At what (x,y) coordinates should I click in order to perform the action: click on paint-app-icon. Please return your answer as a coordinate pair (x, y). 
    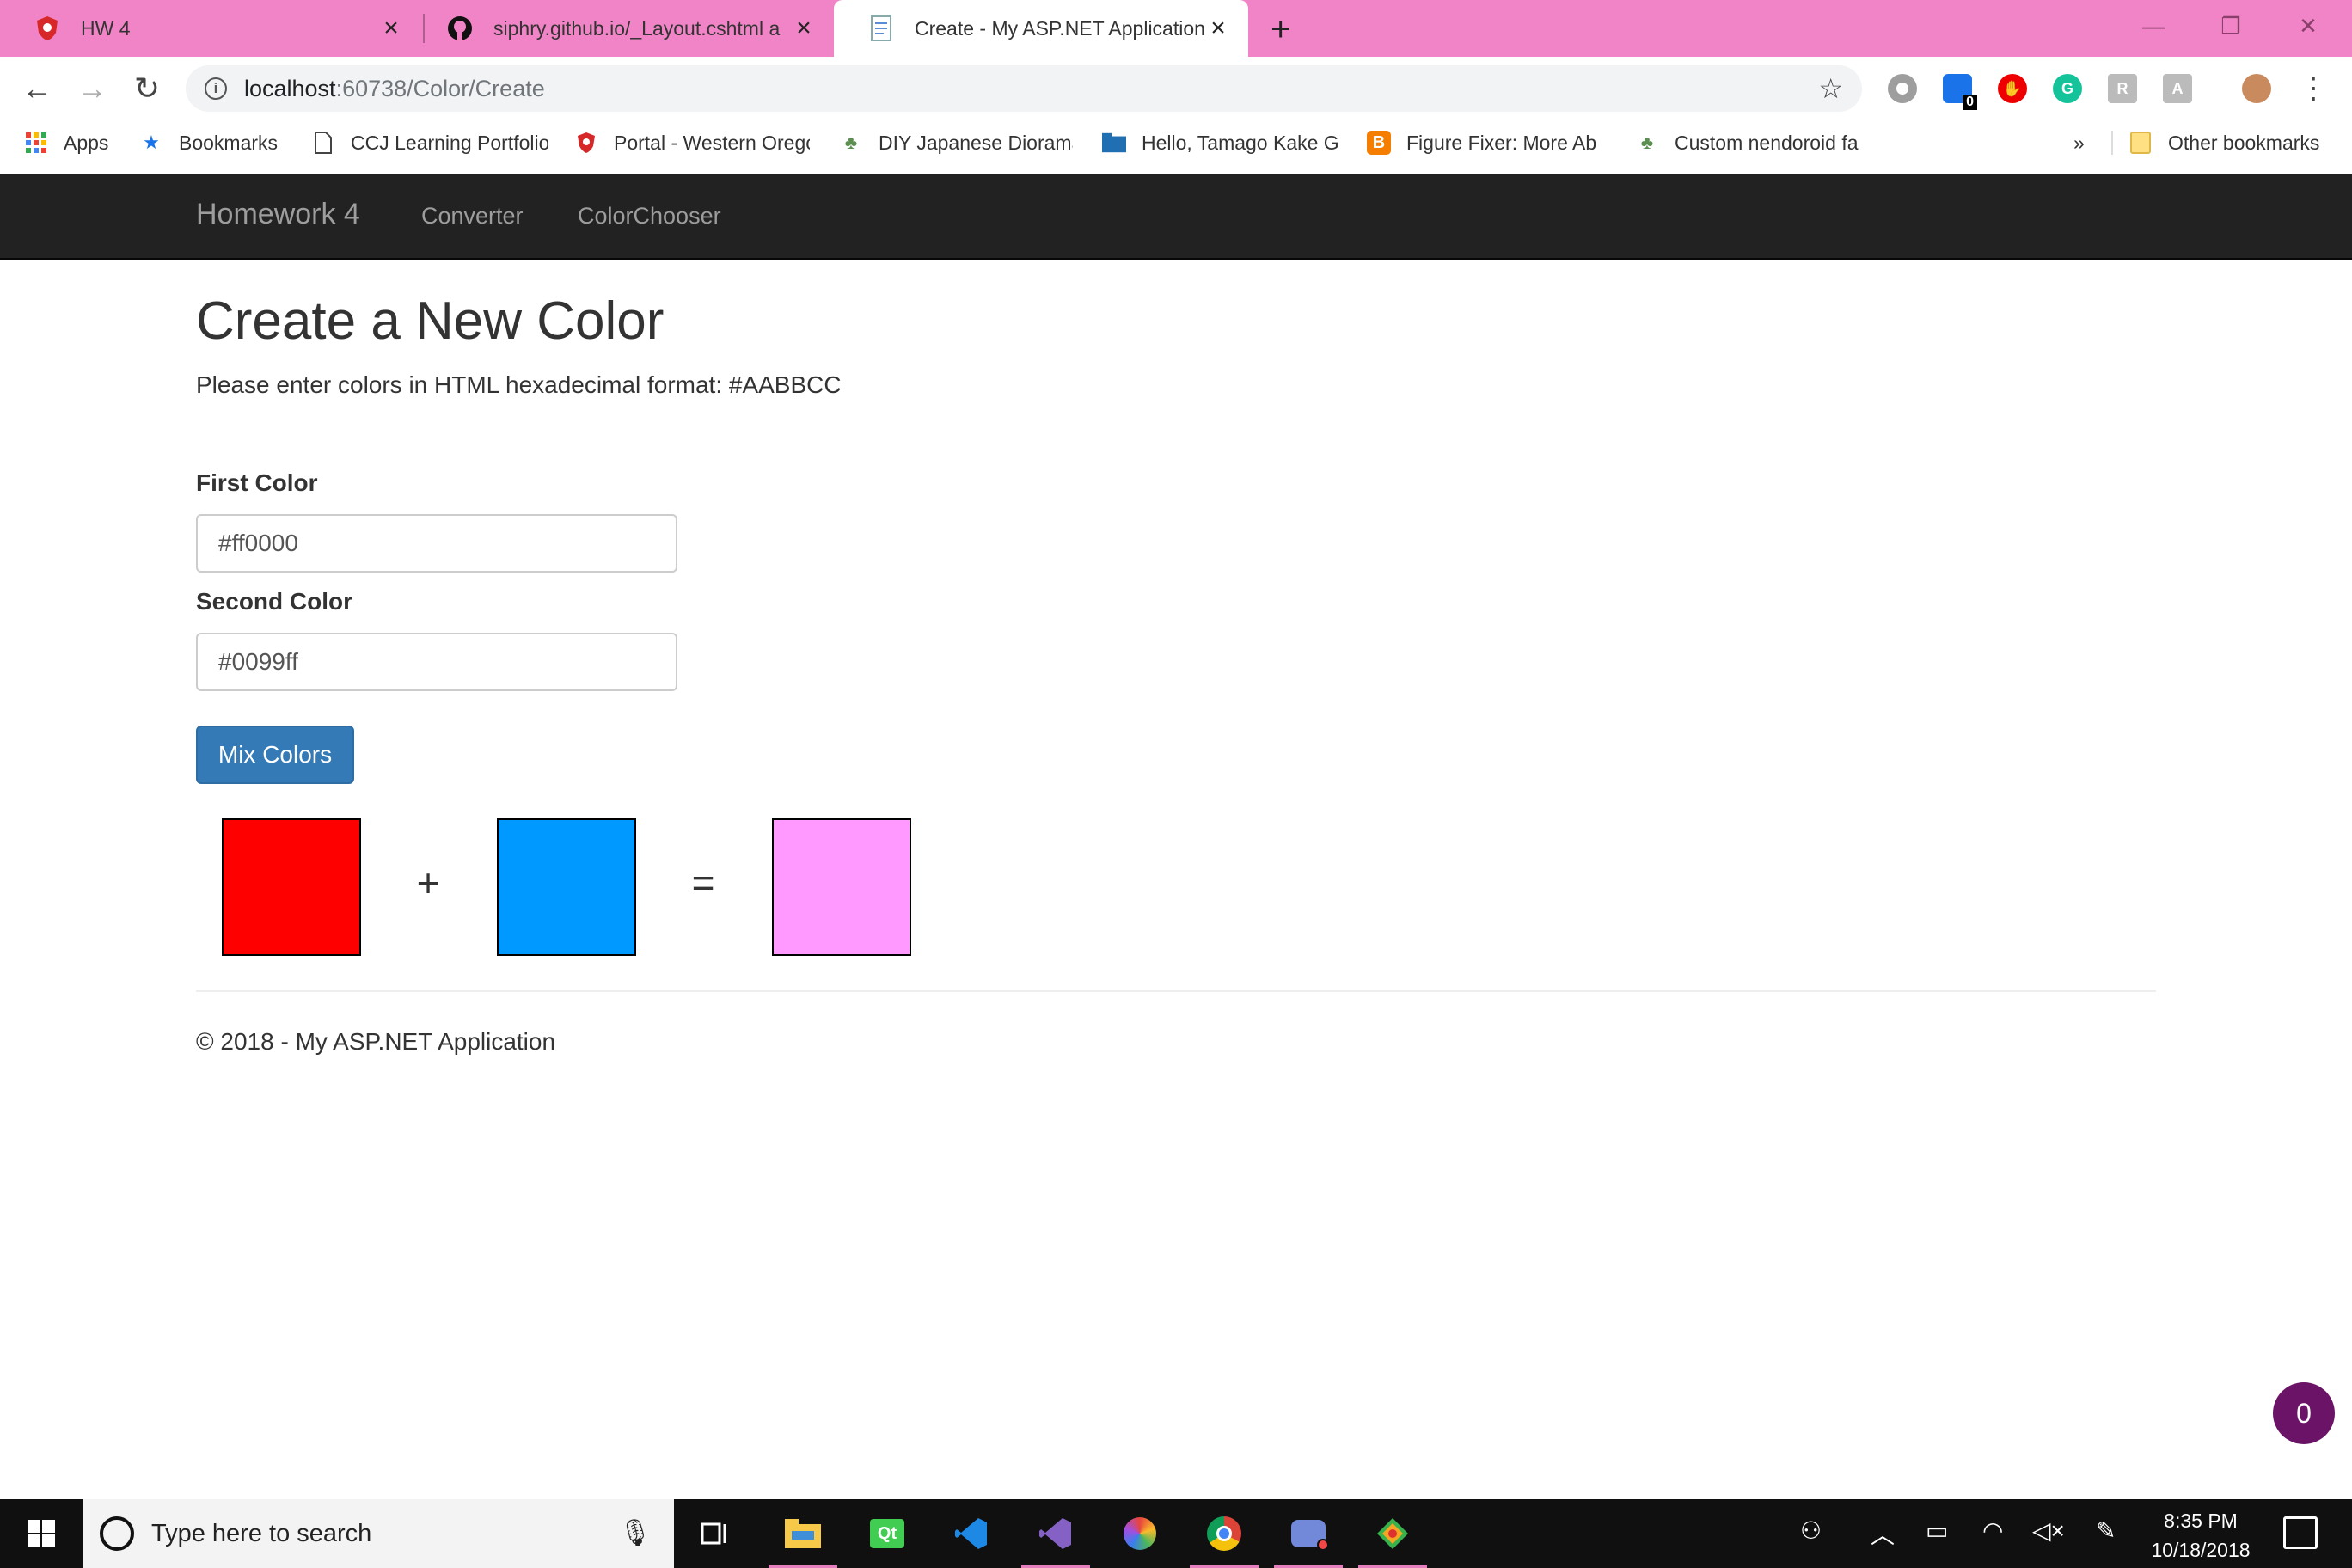
    Looking at the image, I should click on (1140, 1533).